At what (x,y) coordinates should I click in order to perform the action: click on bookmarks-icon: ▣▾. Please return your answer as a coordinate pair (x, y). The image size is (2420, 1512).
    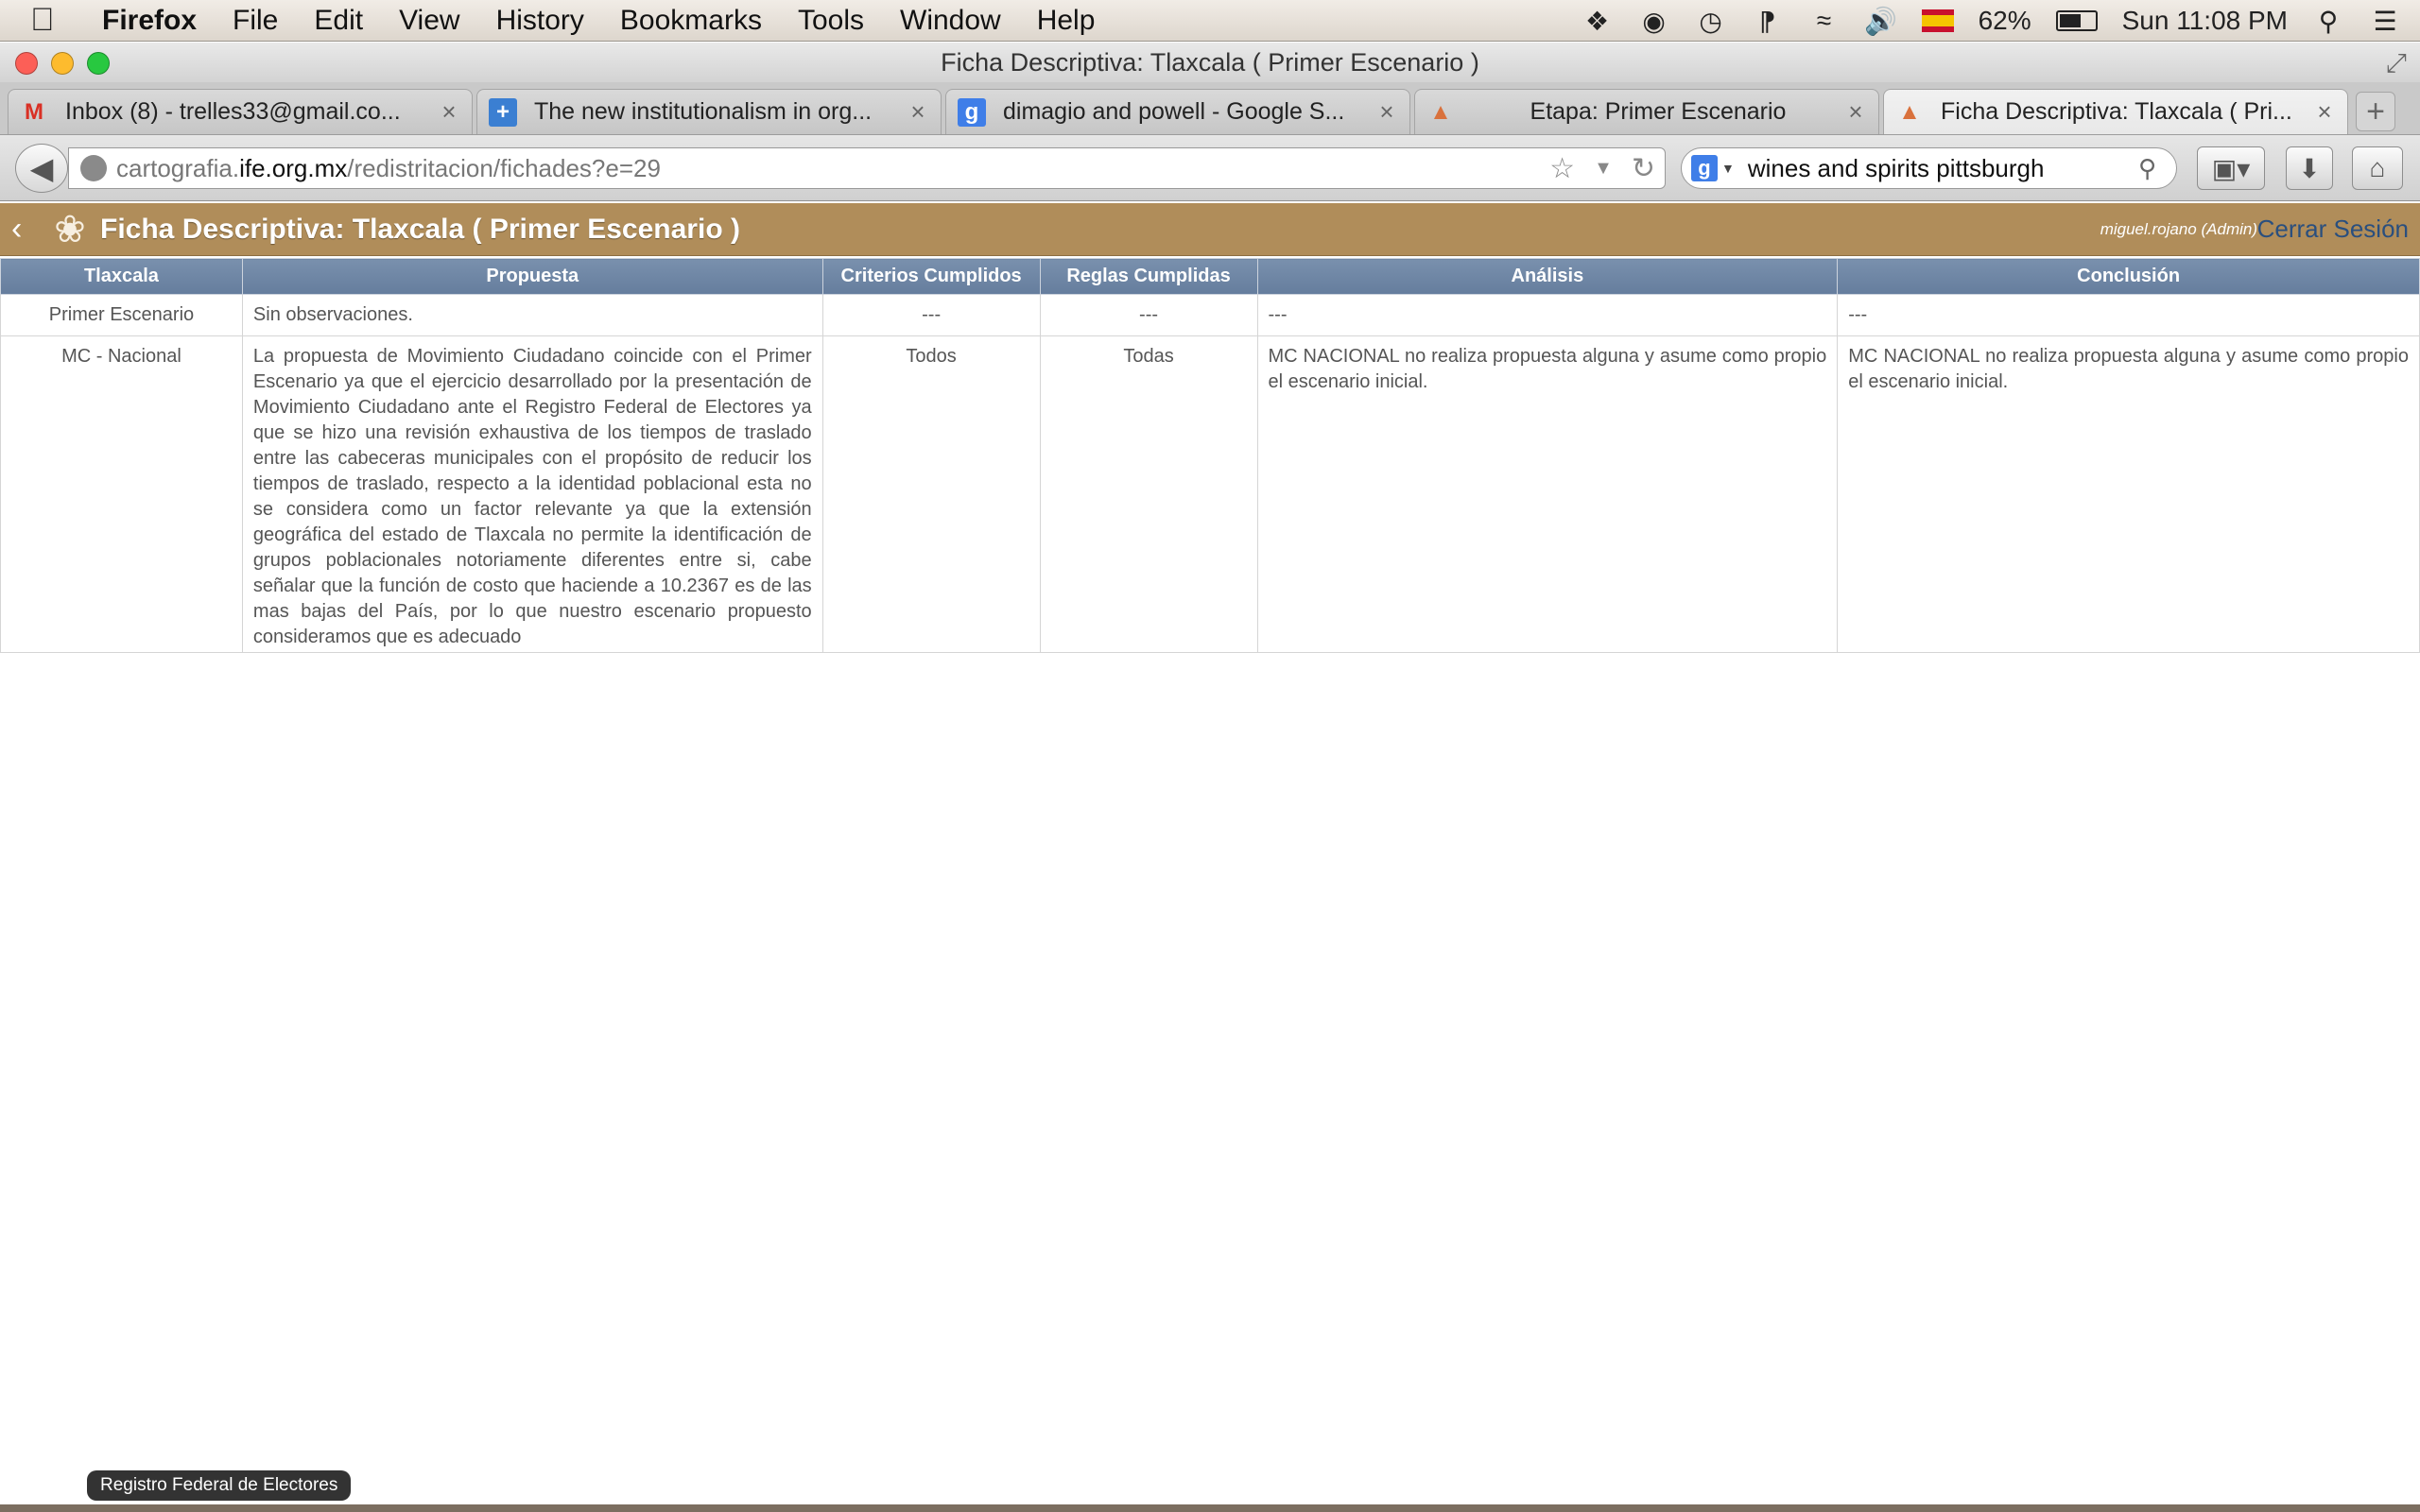
    Looking at the image, I should click on (2231, 168).